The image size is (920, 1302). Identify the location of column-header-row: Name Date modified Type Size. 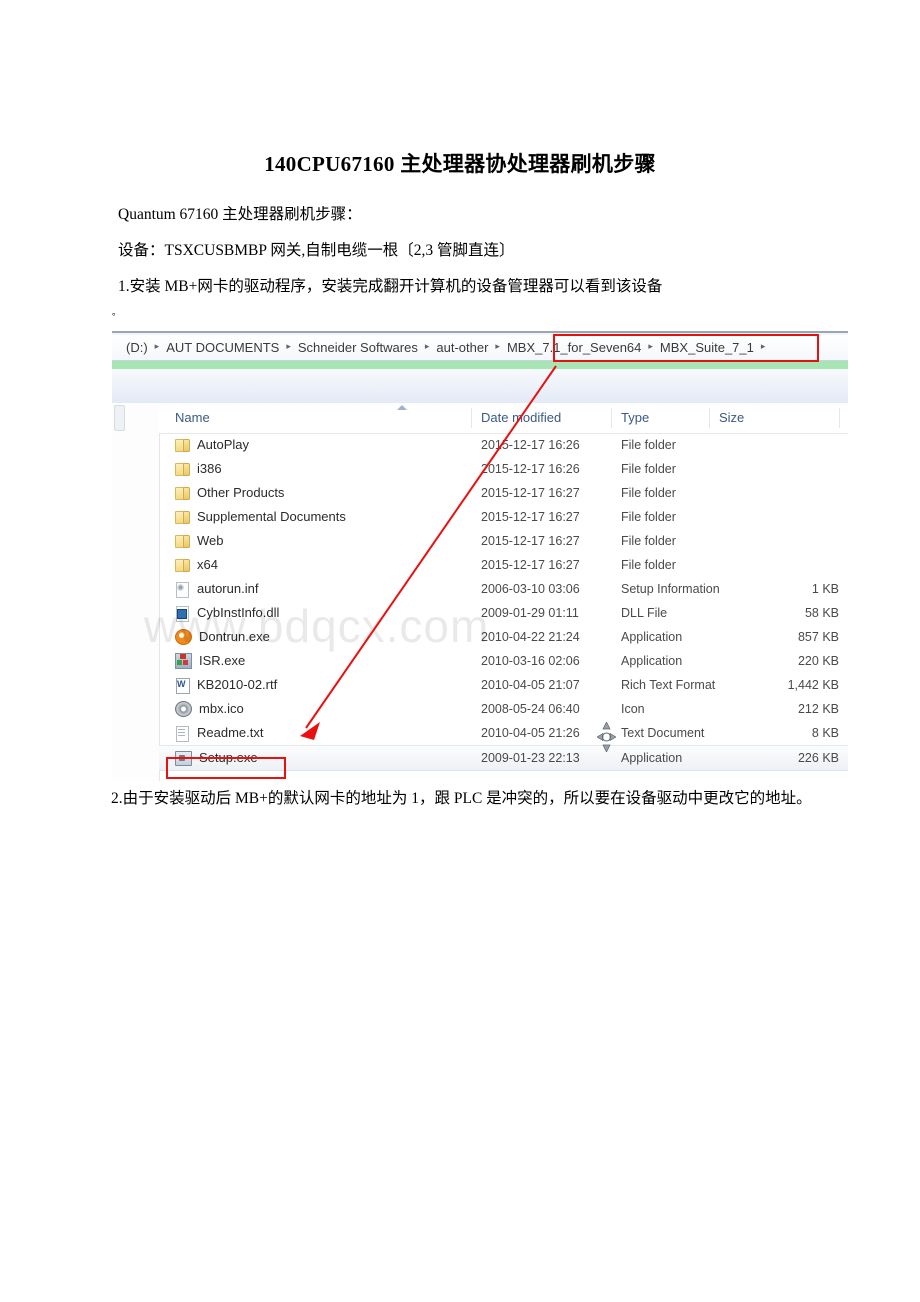
(503, 418).